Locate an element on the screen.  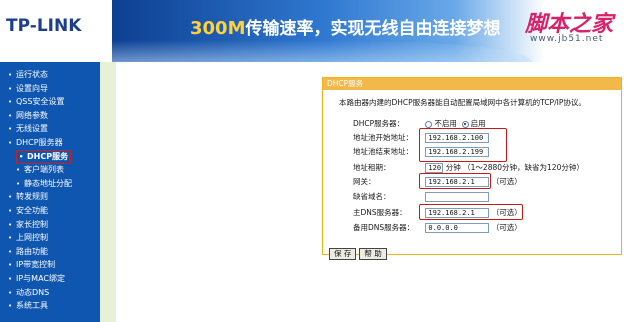
gateway-highlight is located at coordinates (455, 181).